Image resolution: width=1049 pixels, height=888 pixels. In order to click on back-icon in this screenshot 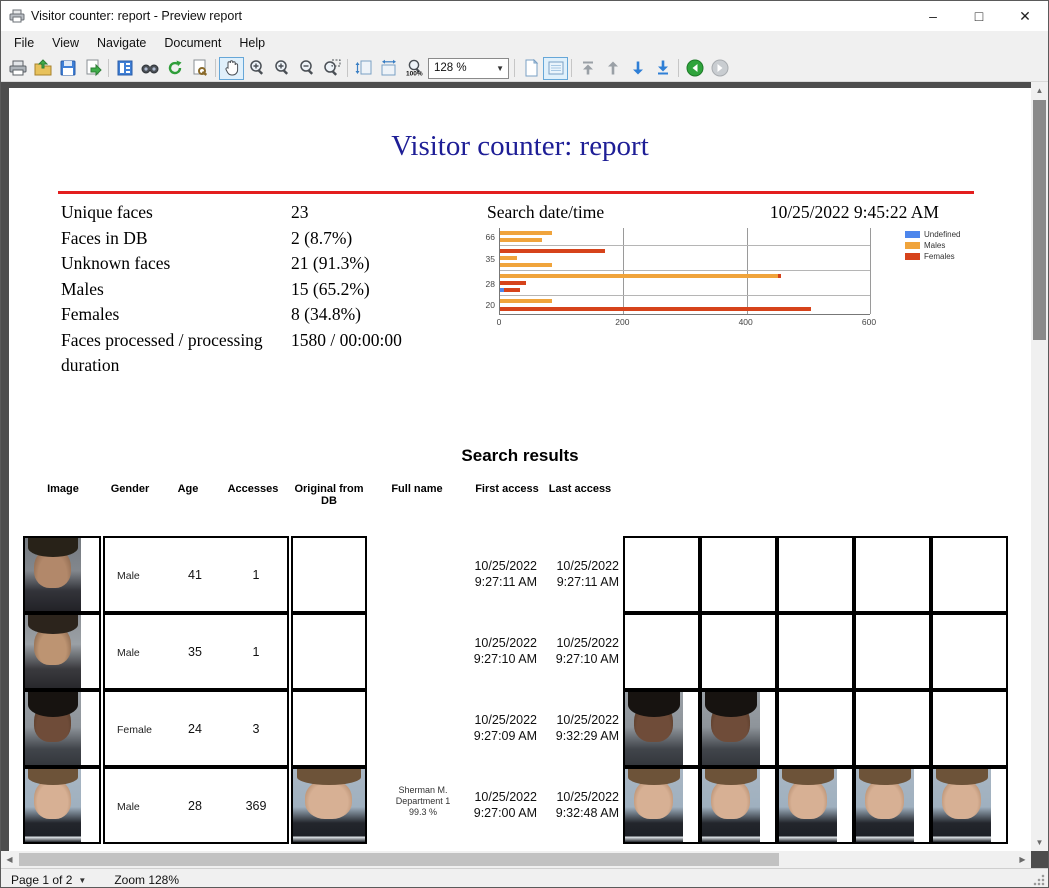, I will do `click(694, 68)`.